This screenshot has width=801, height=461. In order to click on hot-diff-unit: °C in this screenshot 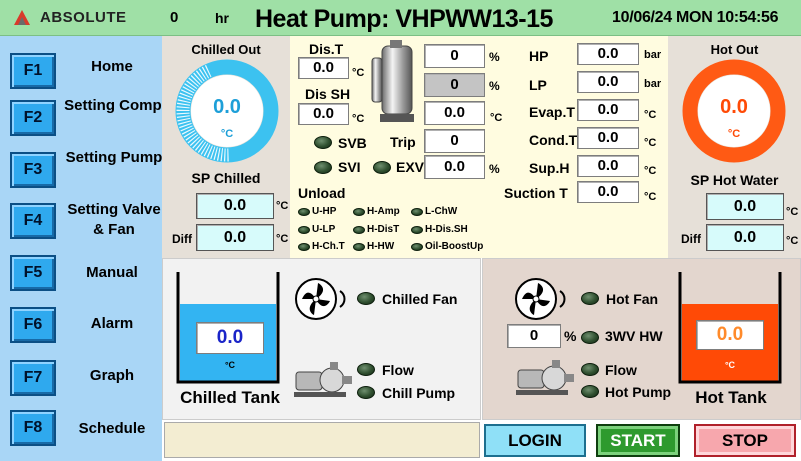, I will do `click(792, 241)`.